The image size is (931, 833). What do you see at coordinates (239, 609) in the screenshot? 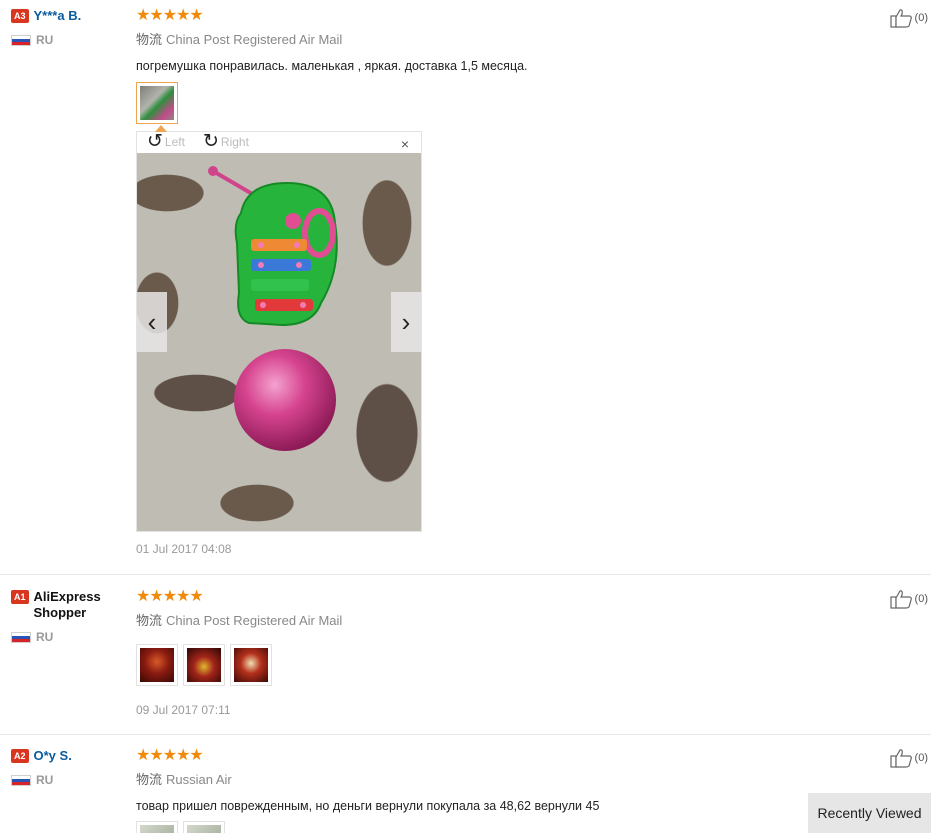
I see `review-content: ★★★★★ 物流 China Post Registered Air Mail` at bounding box center [239, 609].